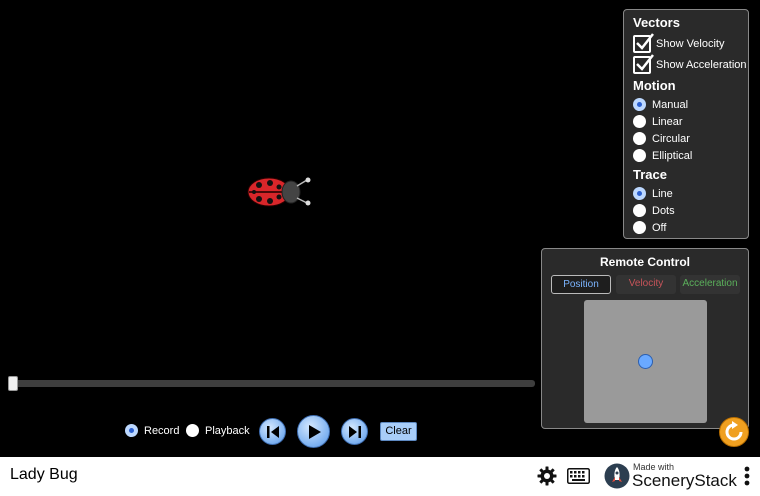  What do you see at coordinates (710, 284) in the screenshot?
I see `tab-acceleration: Acceleration` at bounding box center [710, 284].